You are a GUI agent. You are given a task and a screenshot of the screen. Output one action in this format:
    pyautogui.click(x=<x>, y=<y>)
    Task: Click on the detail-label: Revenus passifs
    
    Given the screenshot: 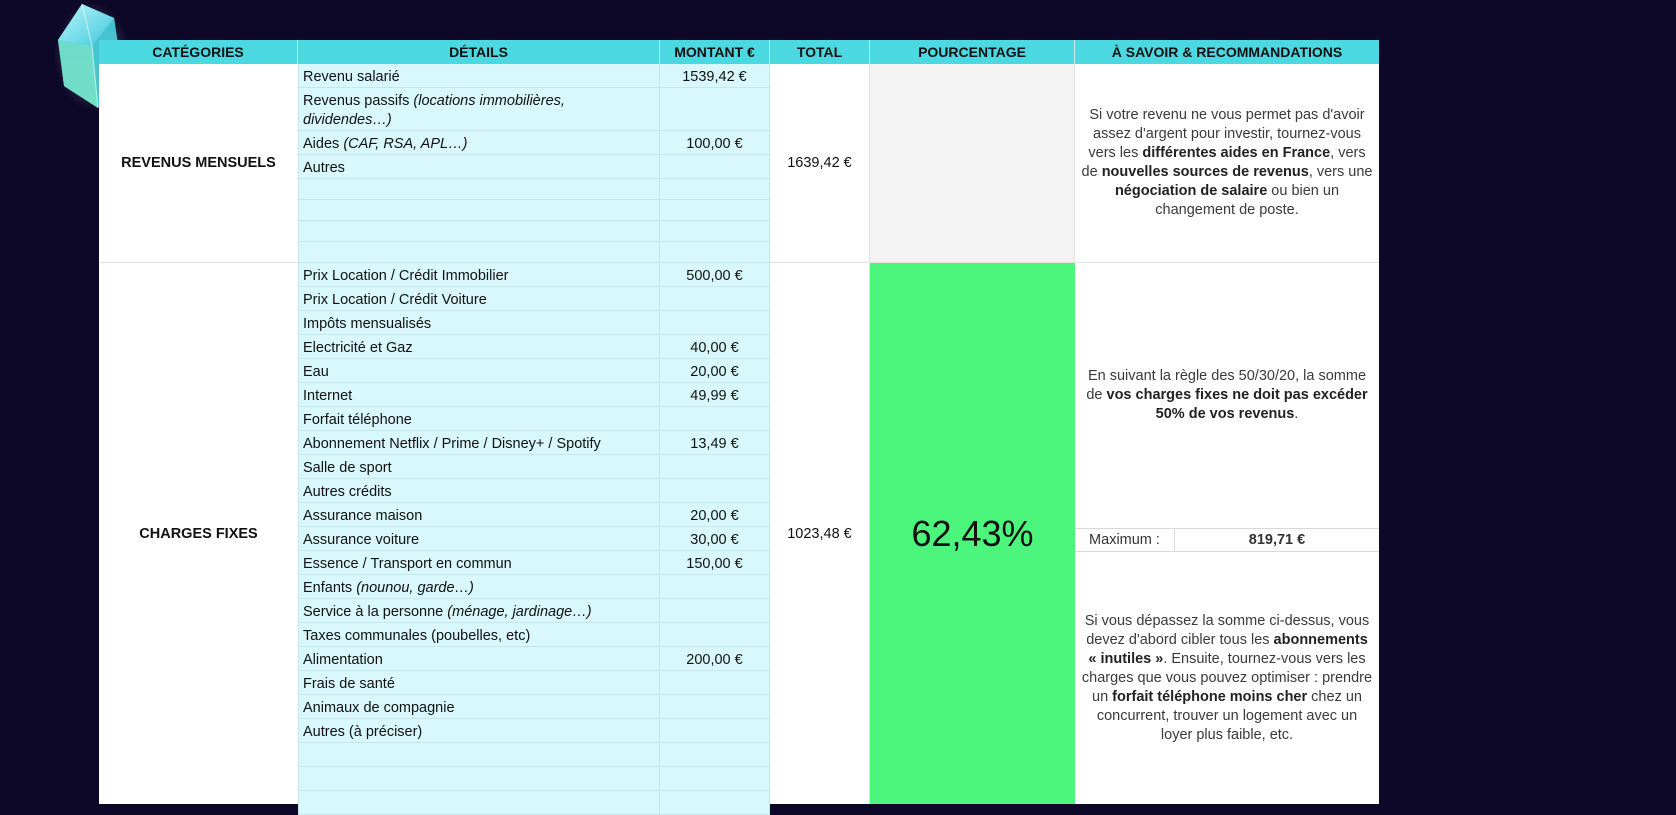 What is the action you would take?
    pyautogui.click(x=358, y=101)
    